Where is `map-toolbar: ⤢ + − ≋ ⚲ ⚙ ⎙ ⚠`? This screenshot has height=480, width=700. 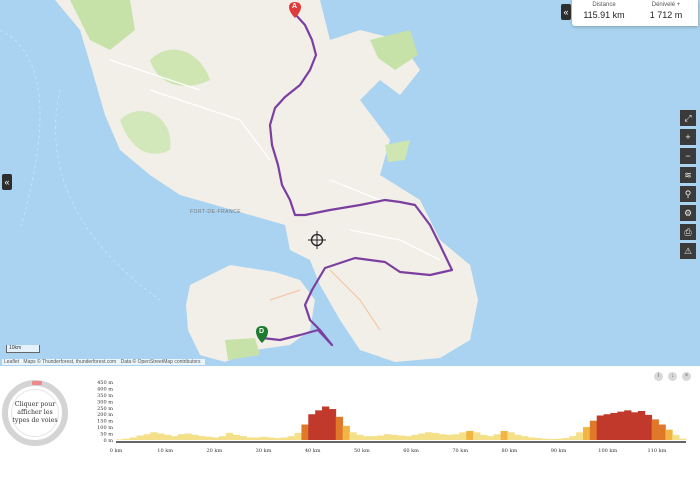
map-toolbar: ⤢ + − ≋ ⚲ ⚙ ⎙ ⚠ is located at coordinates (688, 186).